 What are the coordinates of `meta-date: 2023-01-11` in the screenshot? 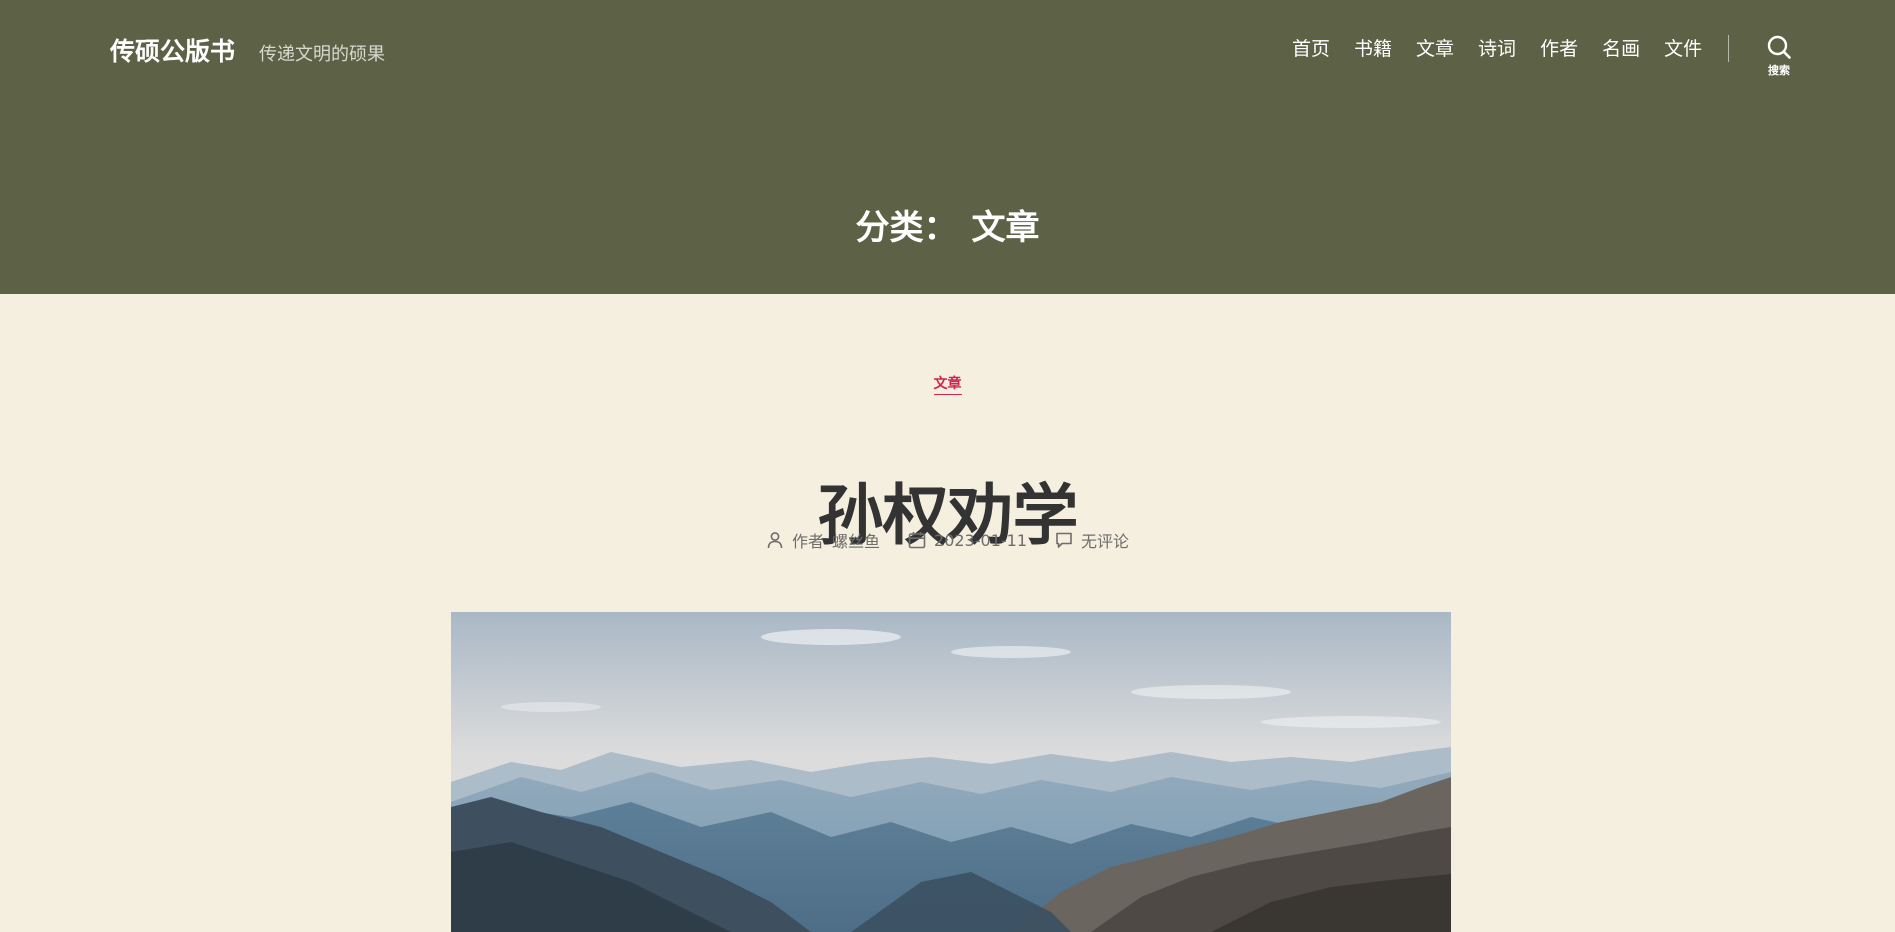 It's located at (967, 540).